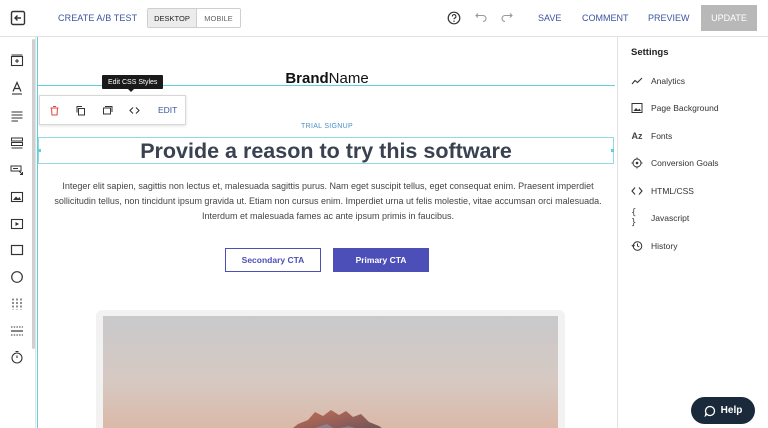 The image size is (768, 428). What do you see at coordinates (17, 170) in the screenshot?
I see `form-icon` at bounding box center [17, 170].